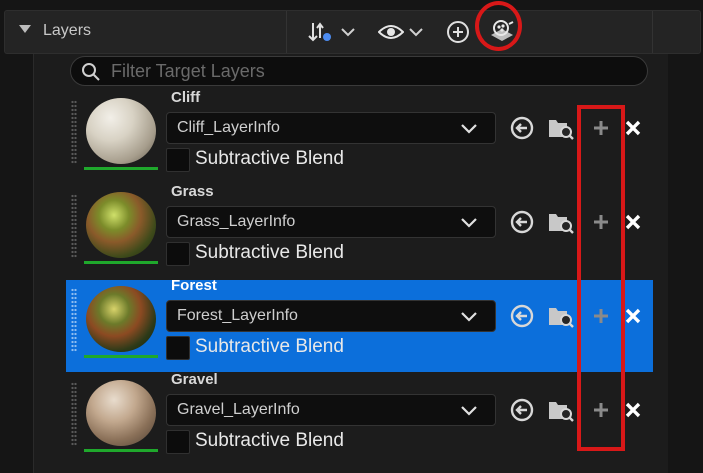 This screenshot has height=473, width=703. What do you see at coordinates (188, 71) in the screenshot?
I see `search-placeholder: Filter Target Layers` at bounding box center [188, 71].